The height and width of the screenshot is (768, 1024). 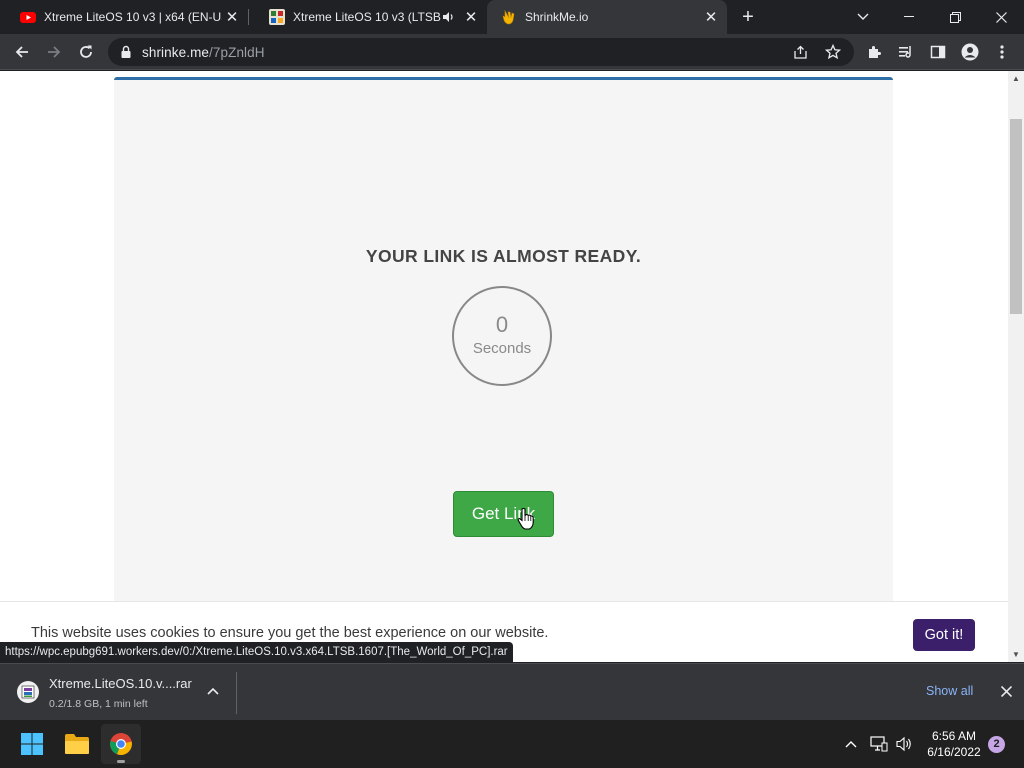 What do you see at coordinates (938, 52) in the screenshot?
I see `side-panel-icon` at bounding box center [938, 52].